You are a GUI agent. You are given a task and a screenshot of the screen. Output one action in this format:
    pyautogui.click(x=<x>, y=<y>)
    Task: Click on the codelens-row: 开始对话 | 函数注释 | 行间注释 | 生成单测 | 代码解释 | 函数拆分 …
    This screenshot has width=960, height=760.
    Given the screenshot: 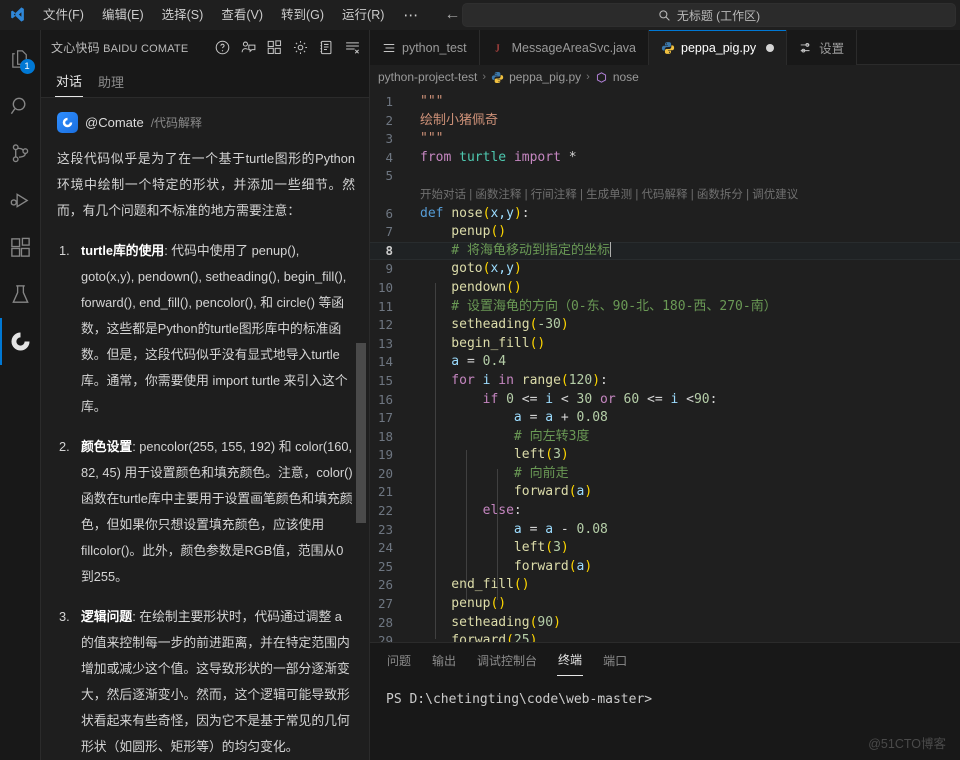 What is the action you would take?
    pyautogui.click(x=665, y=195)
    